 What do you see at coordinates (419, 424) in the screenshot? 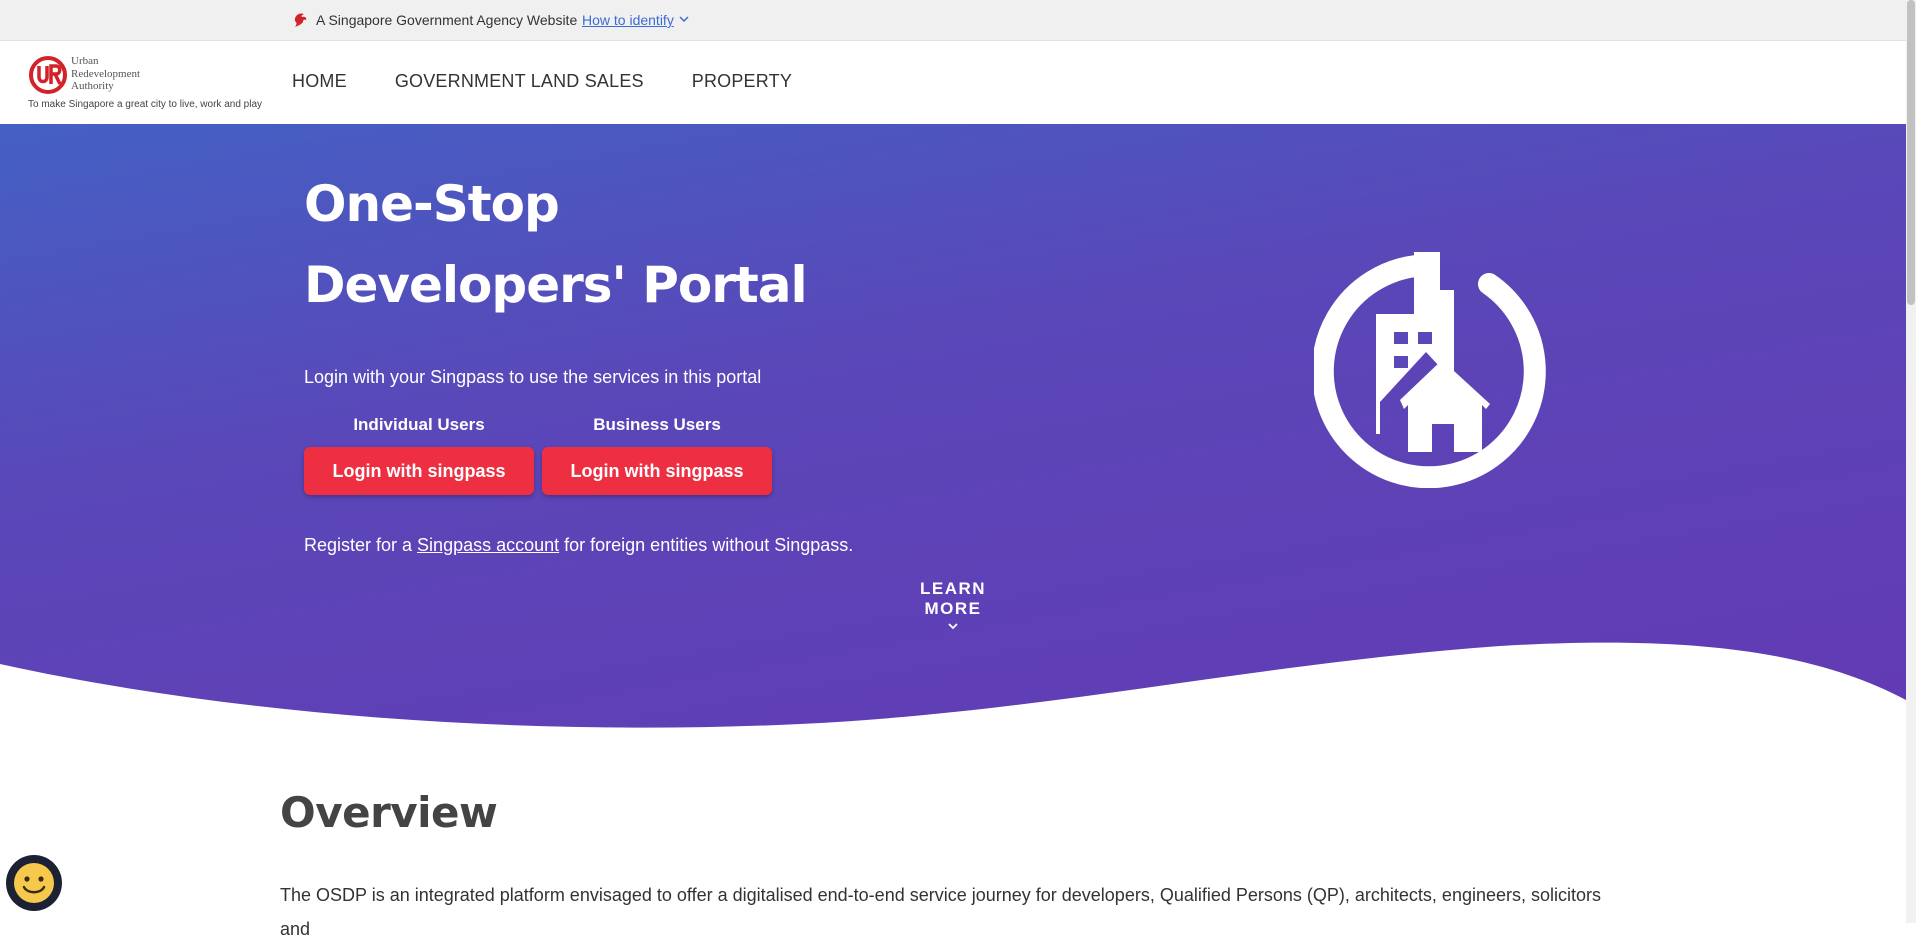
I see `individual-users-label: Individual Users` at bounding box center [419, 424].